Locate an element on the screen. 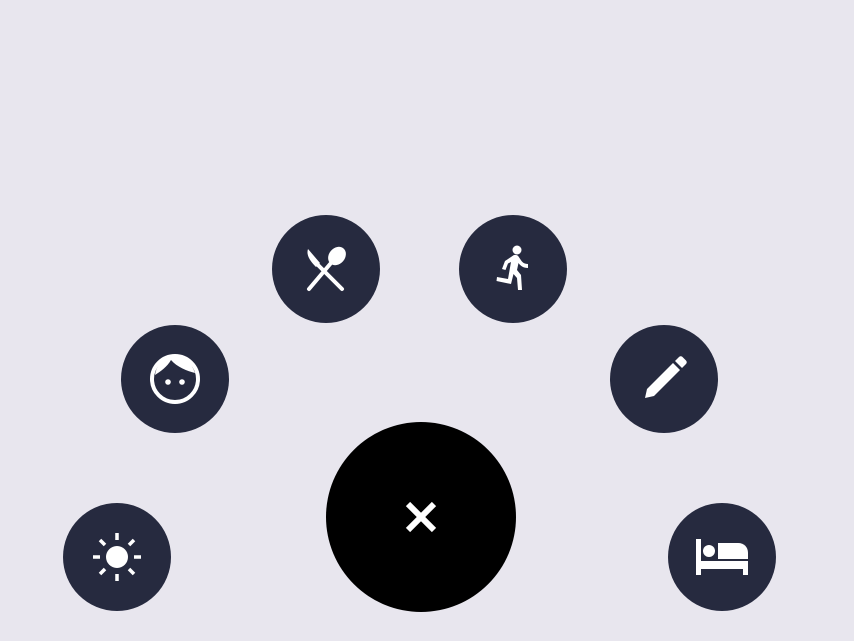 Image resolution: width=854 pixels, height=641 pixels. pencil-edit-icon is located at coordinates (666, 377).